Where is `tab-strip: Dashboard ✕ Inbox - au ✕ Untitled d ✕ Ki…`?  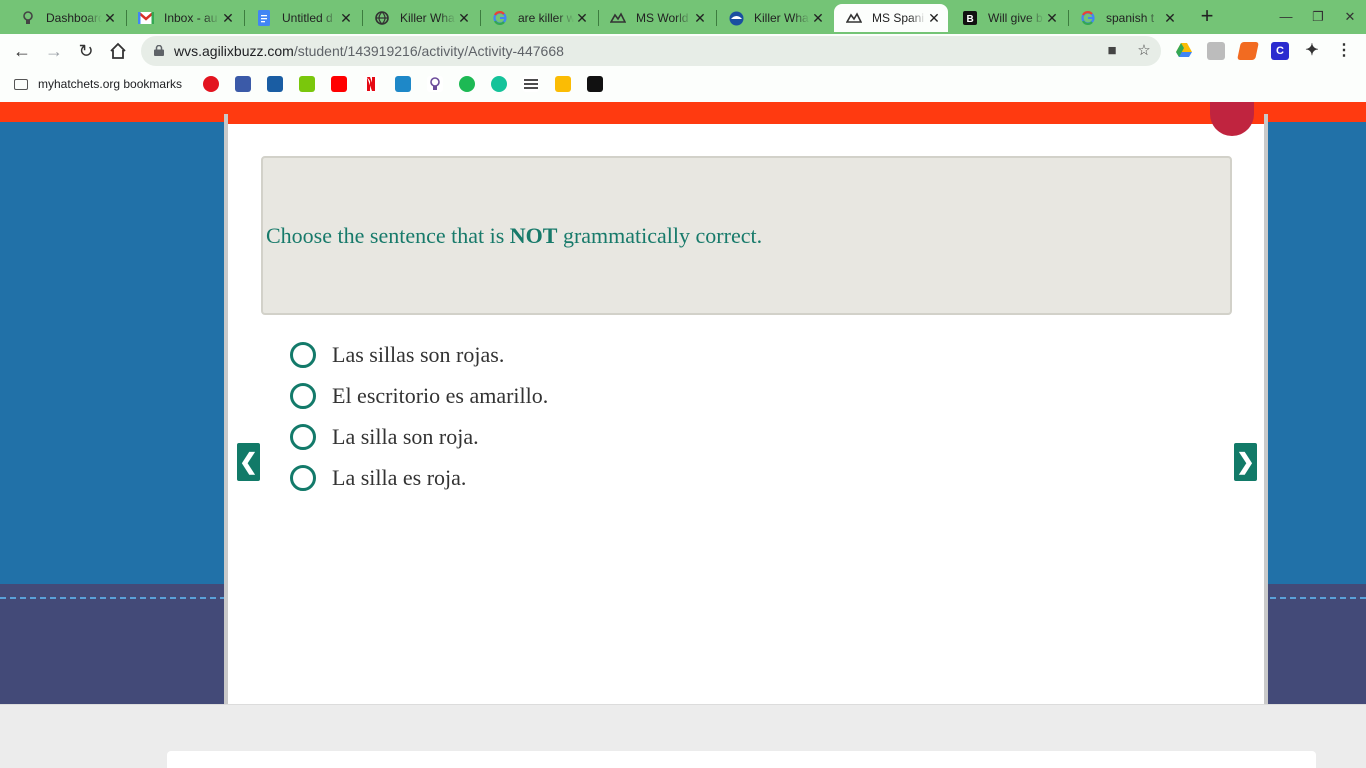
tab-strip: Dashboard ✕ Inbox - au ✕ Untitled d ✕ Ki… is located at coordinates (683, 17).